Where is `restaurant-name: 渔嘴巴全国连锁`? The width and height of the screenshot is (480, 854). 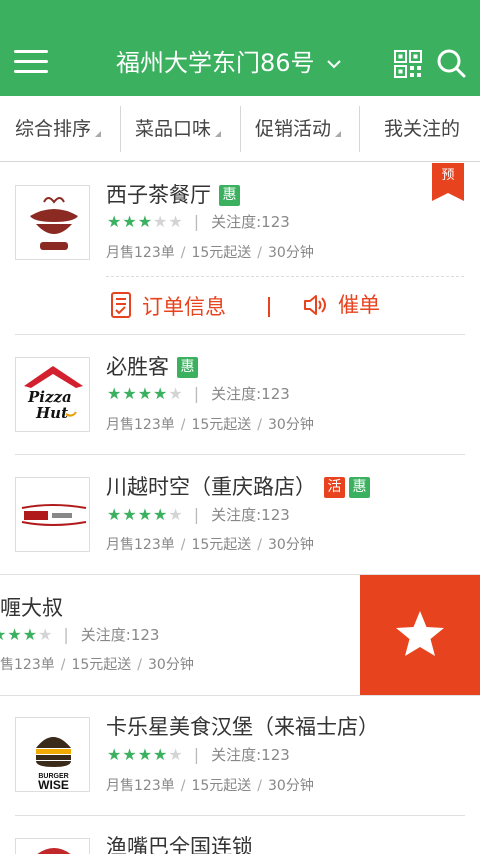
restaurant-name: 渔嘴巴全国连锁 is located at coordinates (179, 844).